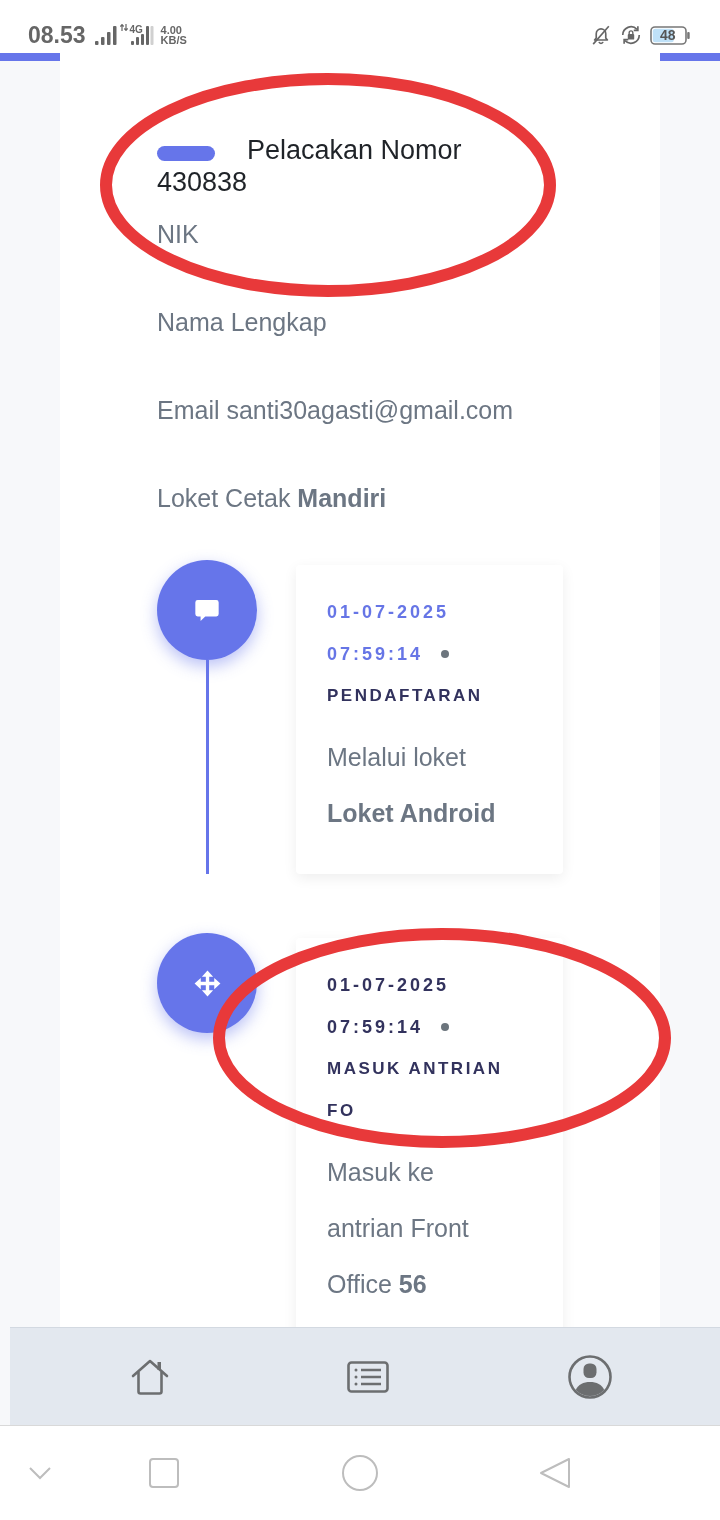  I want to click on detail-text: Email santi30agasti@gmail.com, so click(335, 410).